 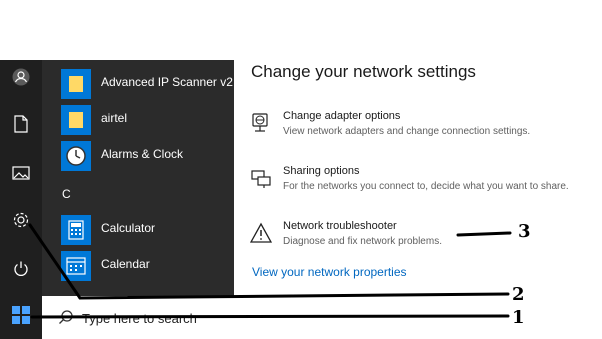 I want to click on adapter-icon, so click(x=261, y=123).